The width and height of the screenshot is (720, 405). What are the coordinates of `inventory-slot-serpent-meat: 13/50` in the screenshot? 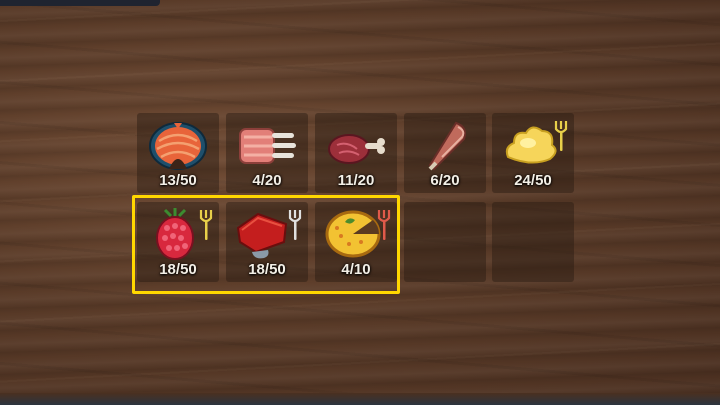 It's located at (178, 153).